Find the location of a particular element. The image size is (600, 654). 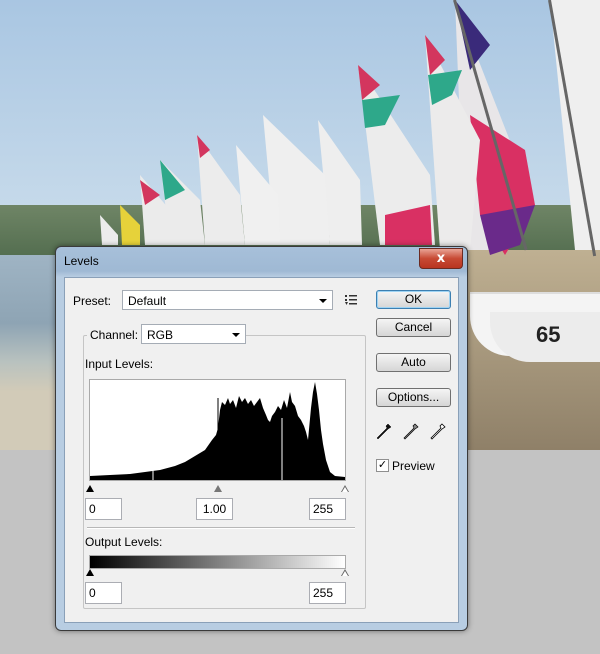

histogram-graph is located at coordinates (217, 431).